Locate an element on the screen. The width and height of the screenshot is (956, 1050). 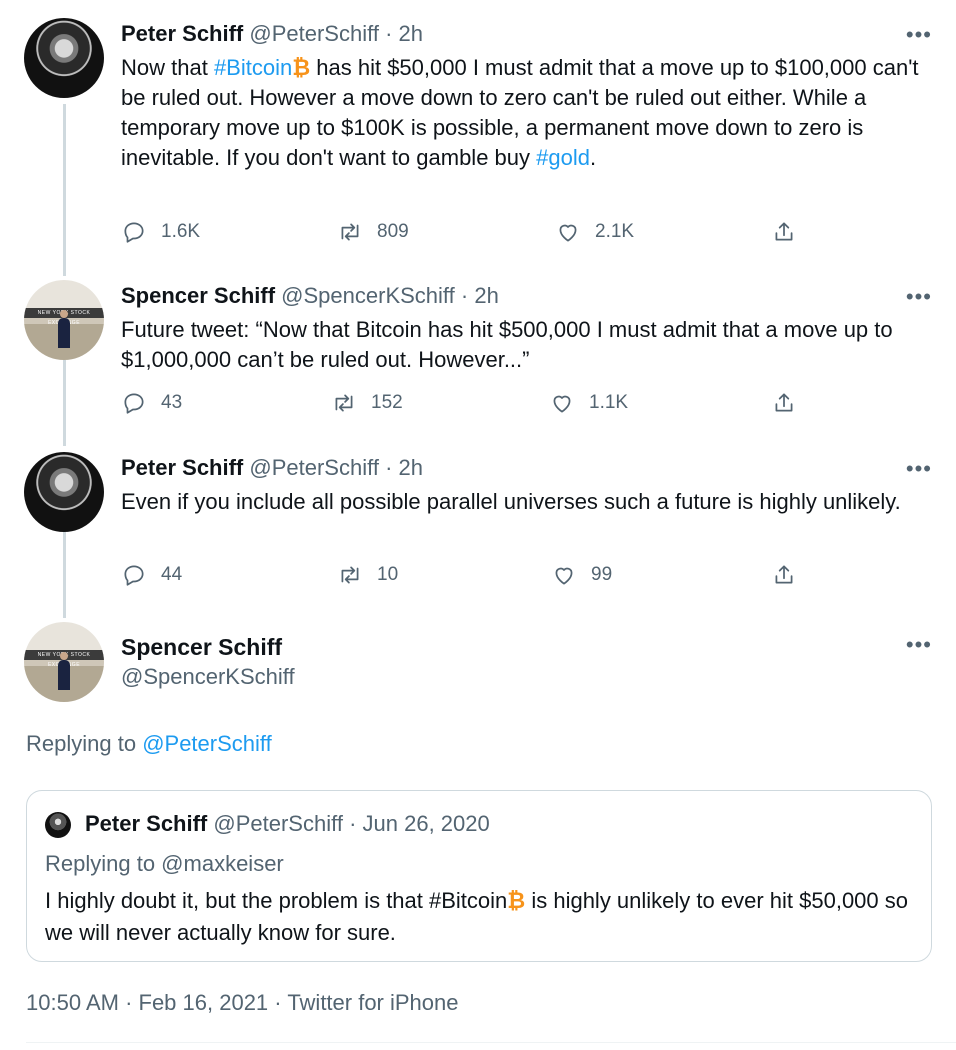
retweet-button: 809 is located at coordinates (373, 232).